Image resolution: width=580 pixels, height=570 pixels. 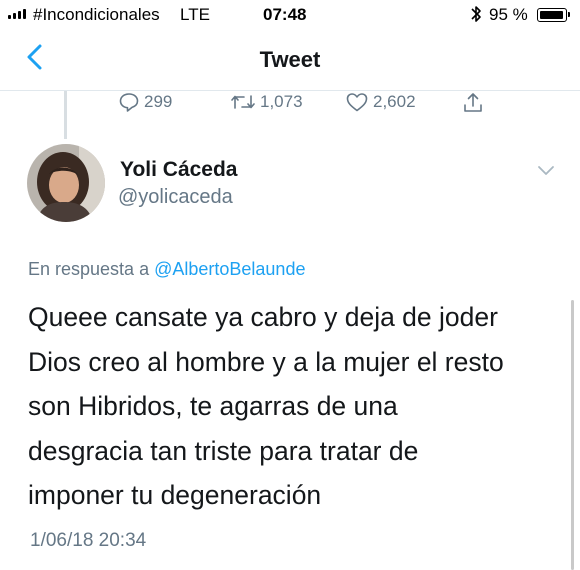 I want to click on like-button: 2,602, so click(x=380, y=102).